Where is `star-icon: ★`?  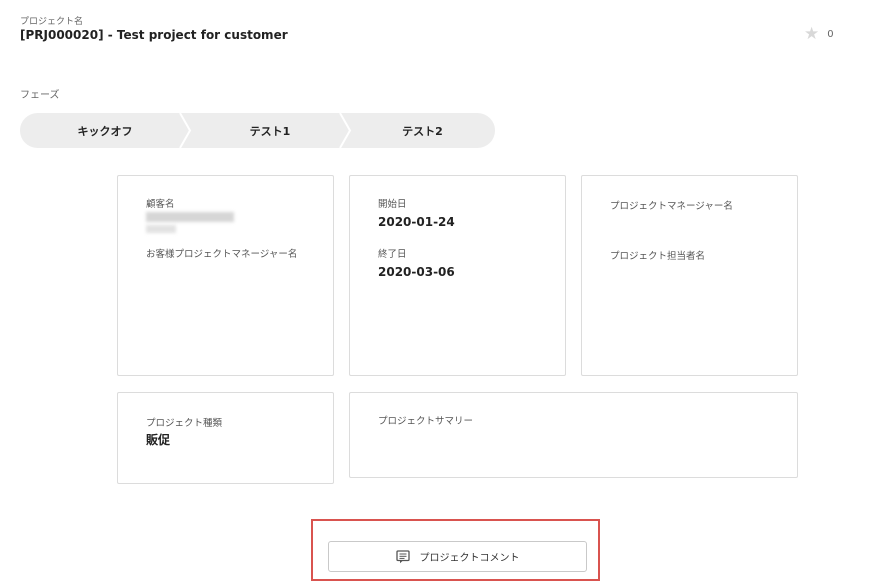 star-icon: ★ is located at coordinates (811, 34).